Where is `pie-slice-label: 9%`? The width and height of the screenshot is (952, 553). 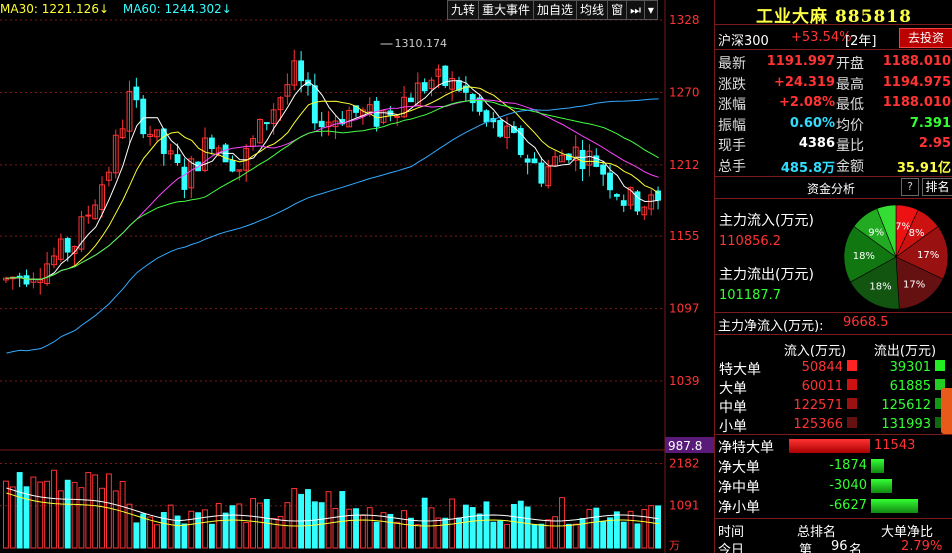 pie-slice-label: 9% is located at coordinates (876, 233).